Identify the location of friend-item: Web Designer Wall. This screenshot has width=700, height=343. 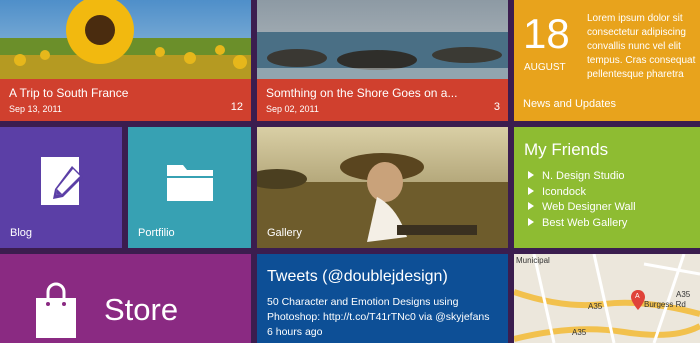
(582, 208).